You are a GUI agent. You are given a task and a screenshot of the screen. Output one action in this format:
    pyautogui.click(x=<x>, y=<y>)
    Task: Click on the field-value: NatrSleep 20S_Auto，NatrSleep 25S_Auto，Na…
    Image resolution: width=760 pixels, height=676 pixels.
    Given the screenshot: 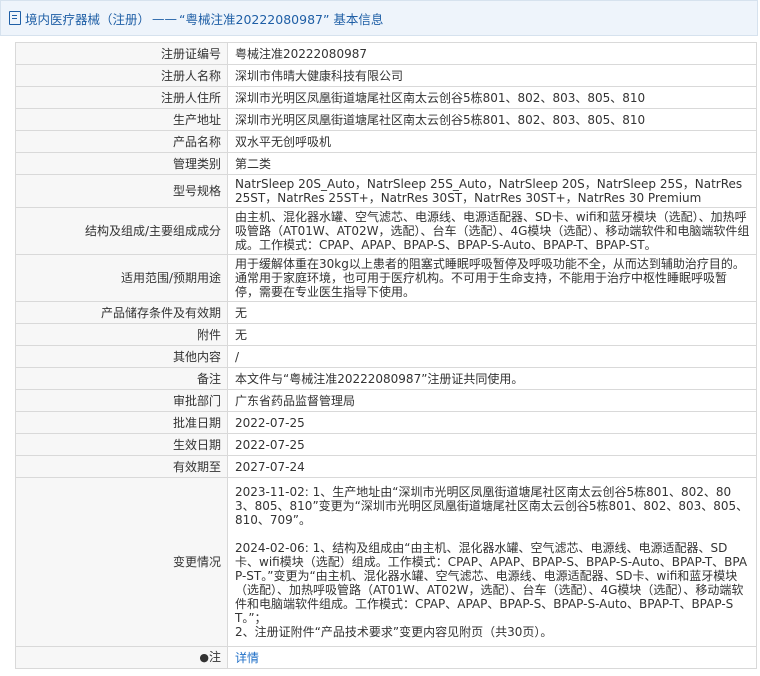 What is the action you would take?
    pyautogui.click(x=492, y=191)
    